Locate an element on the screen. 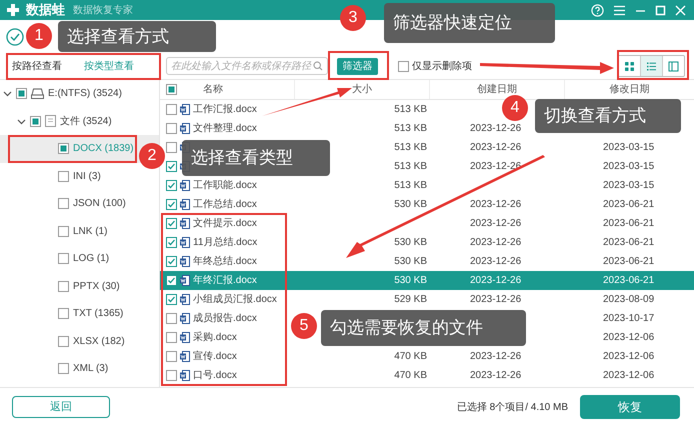  modified-date: 2023-08-09 is located at coordinates (628, 299).